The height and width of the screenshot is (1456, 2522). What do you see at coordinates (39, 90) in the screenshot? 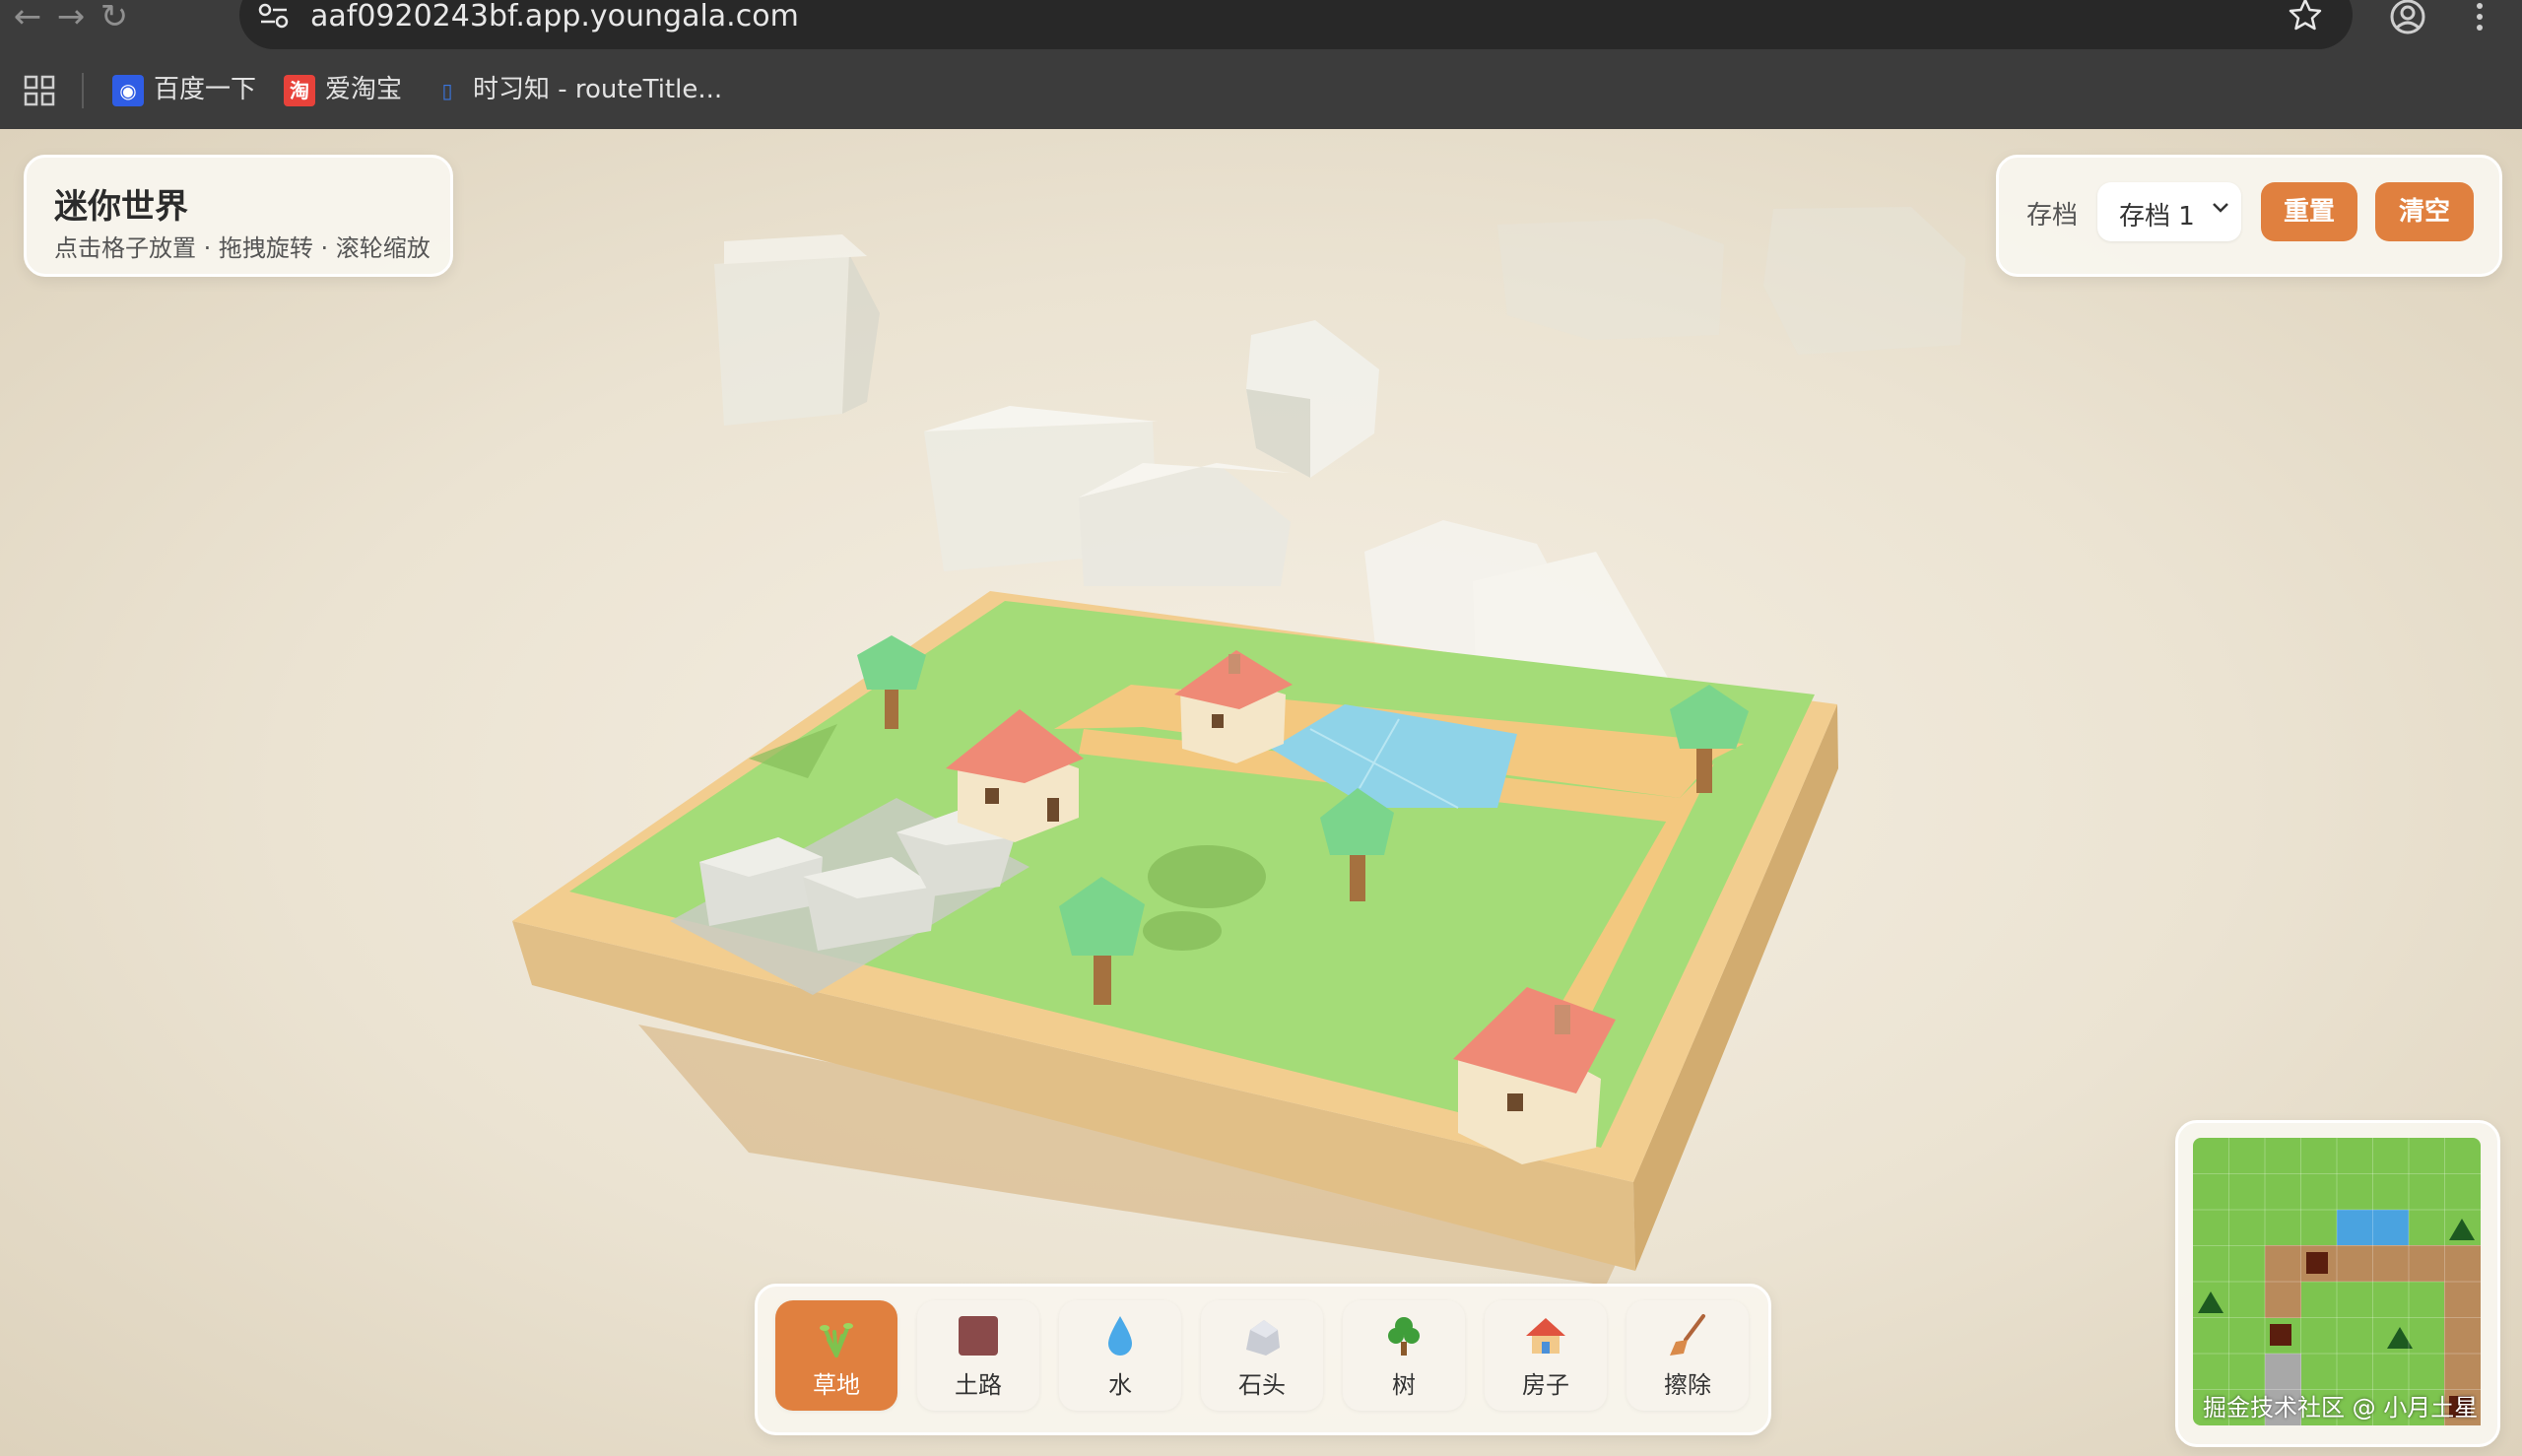
I see `apps-grid-icon` at bounding box center [39, 90].